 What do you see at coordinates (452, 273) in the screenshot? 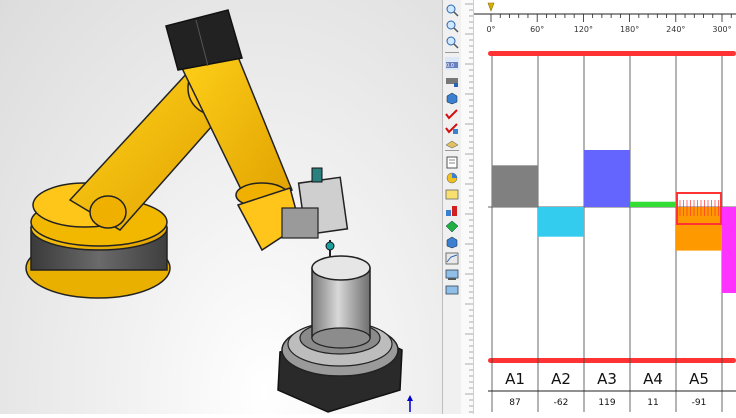
I see `cube-3-icon` at bounding box center [452, 273].